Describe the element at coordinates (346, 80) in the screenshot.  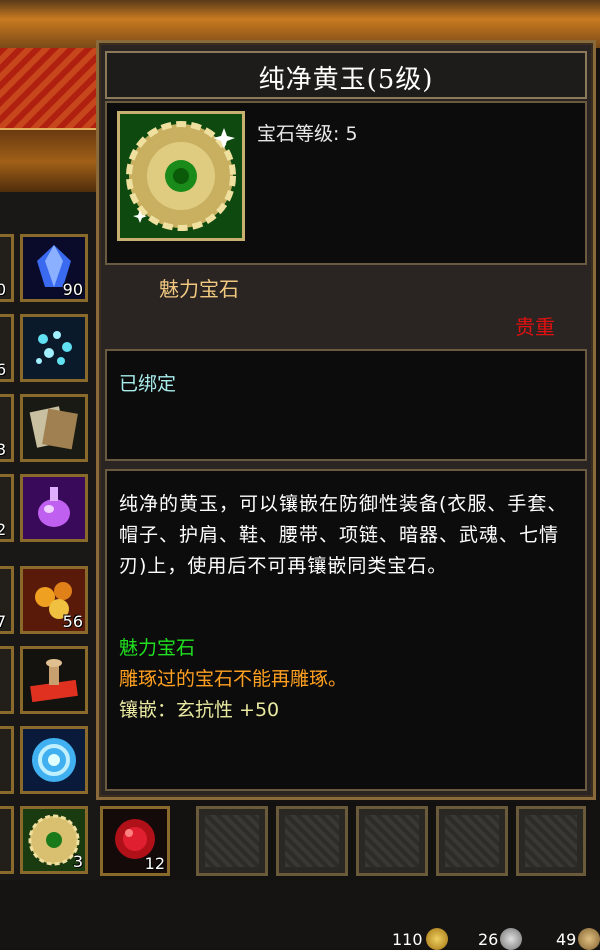
I see `item-name: 纯净黄玉(5级)` at that location.